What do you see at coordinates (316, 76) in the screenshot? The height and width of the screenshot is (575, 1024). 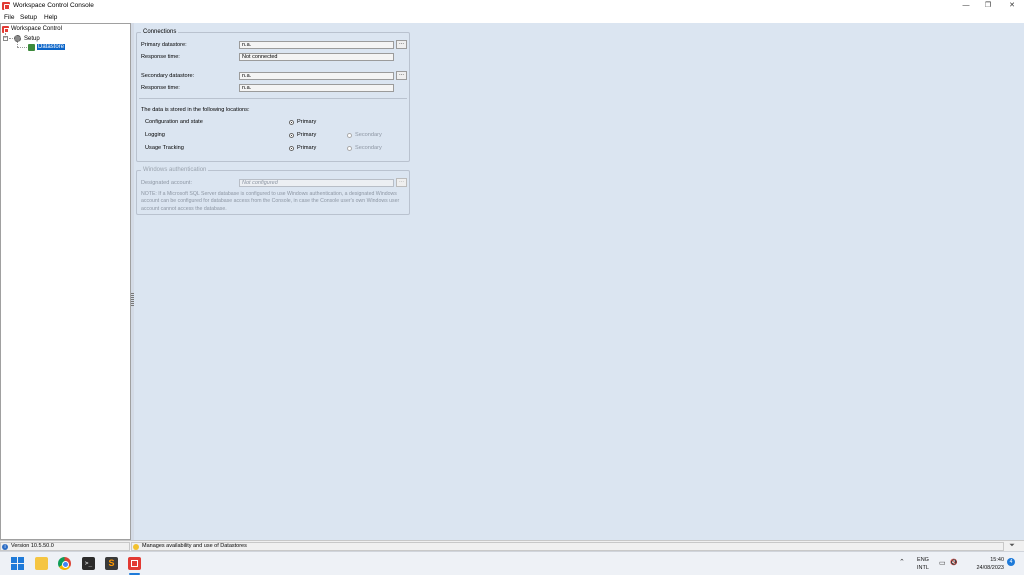 I see `secondary-datastore-field: n.a.` at bounding box center [316, 76].